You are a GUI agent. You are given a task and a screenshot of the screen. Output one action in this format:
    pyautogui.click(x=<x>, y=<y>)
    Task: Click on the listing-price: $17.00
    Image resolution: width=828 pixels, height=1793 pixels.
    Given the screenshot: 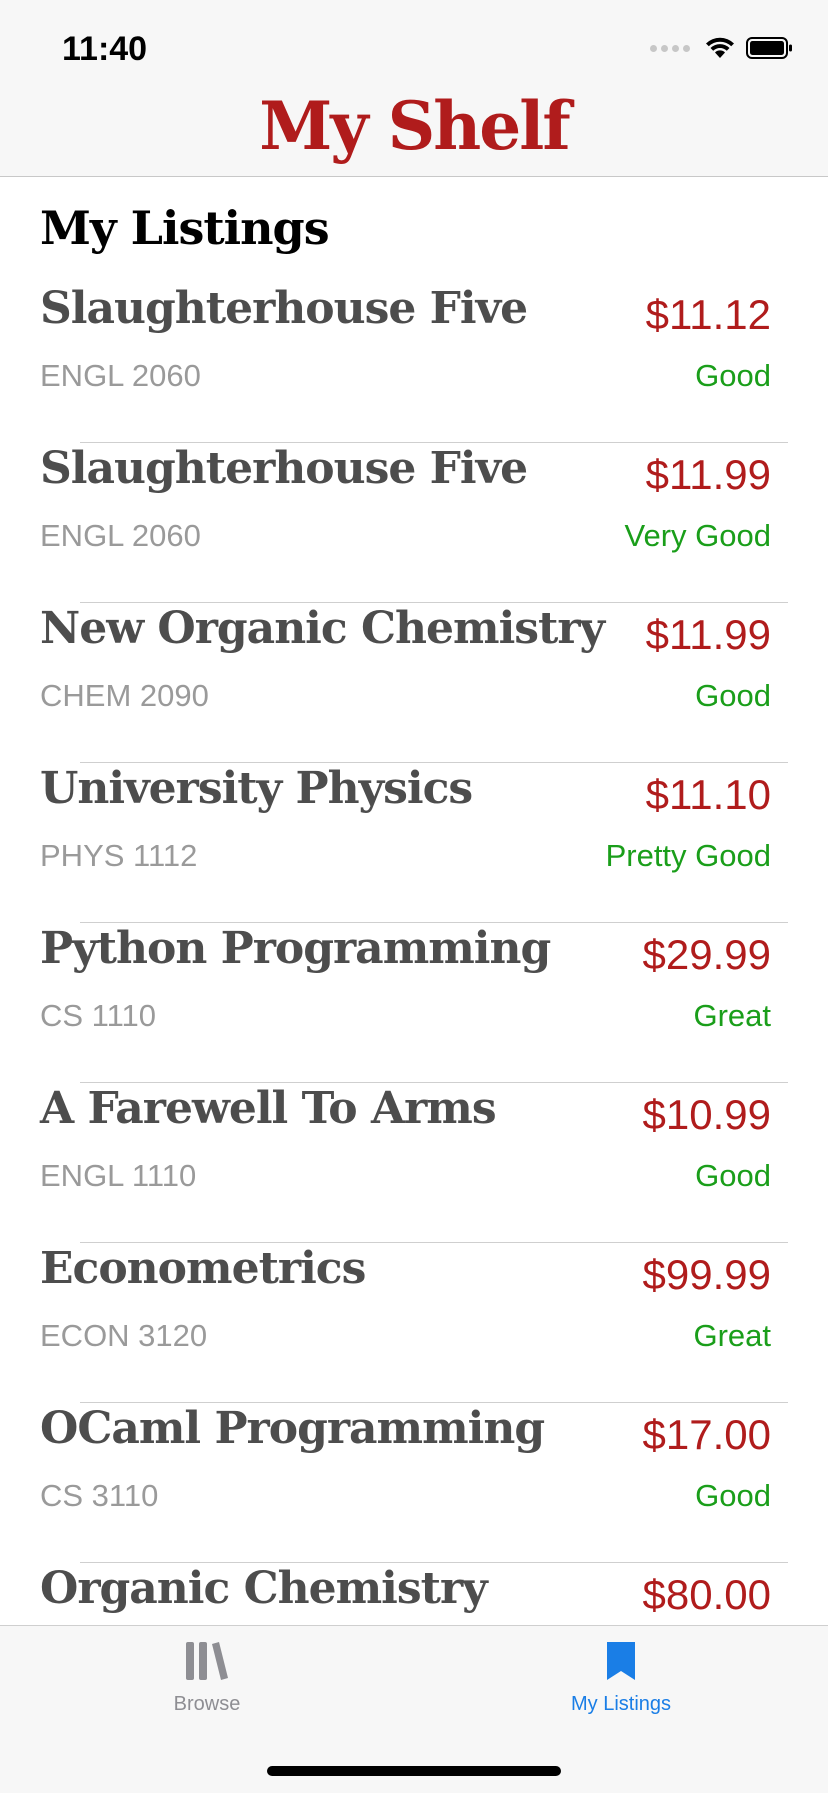 What is the action you would take?
    pyautogui.click(x=706, y=1434)
    